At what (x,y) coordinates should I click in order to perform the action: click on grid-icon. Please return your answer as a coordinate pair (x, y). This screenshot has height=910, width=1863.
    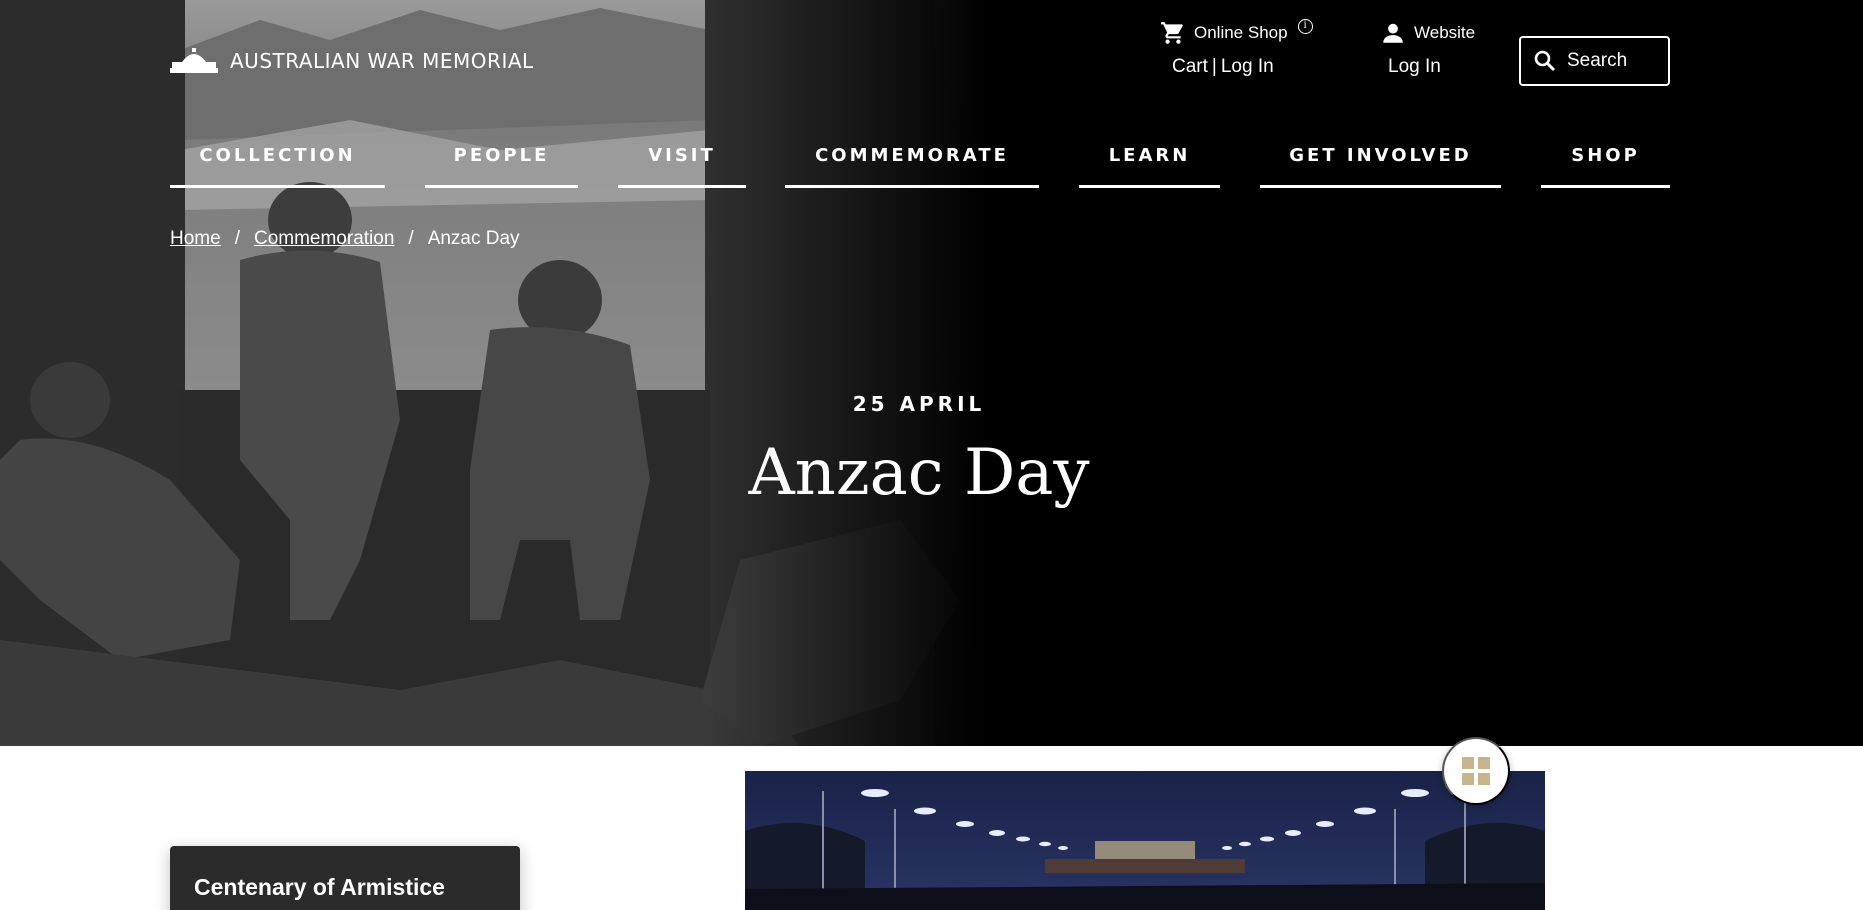
    Looking at the image, I should click on (1476, 771).